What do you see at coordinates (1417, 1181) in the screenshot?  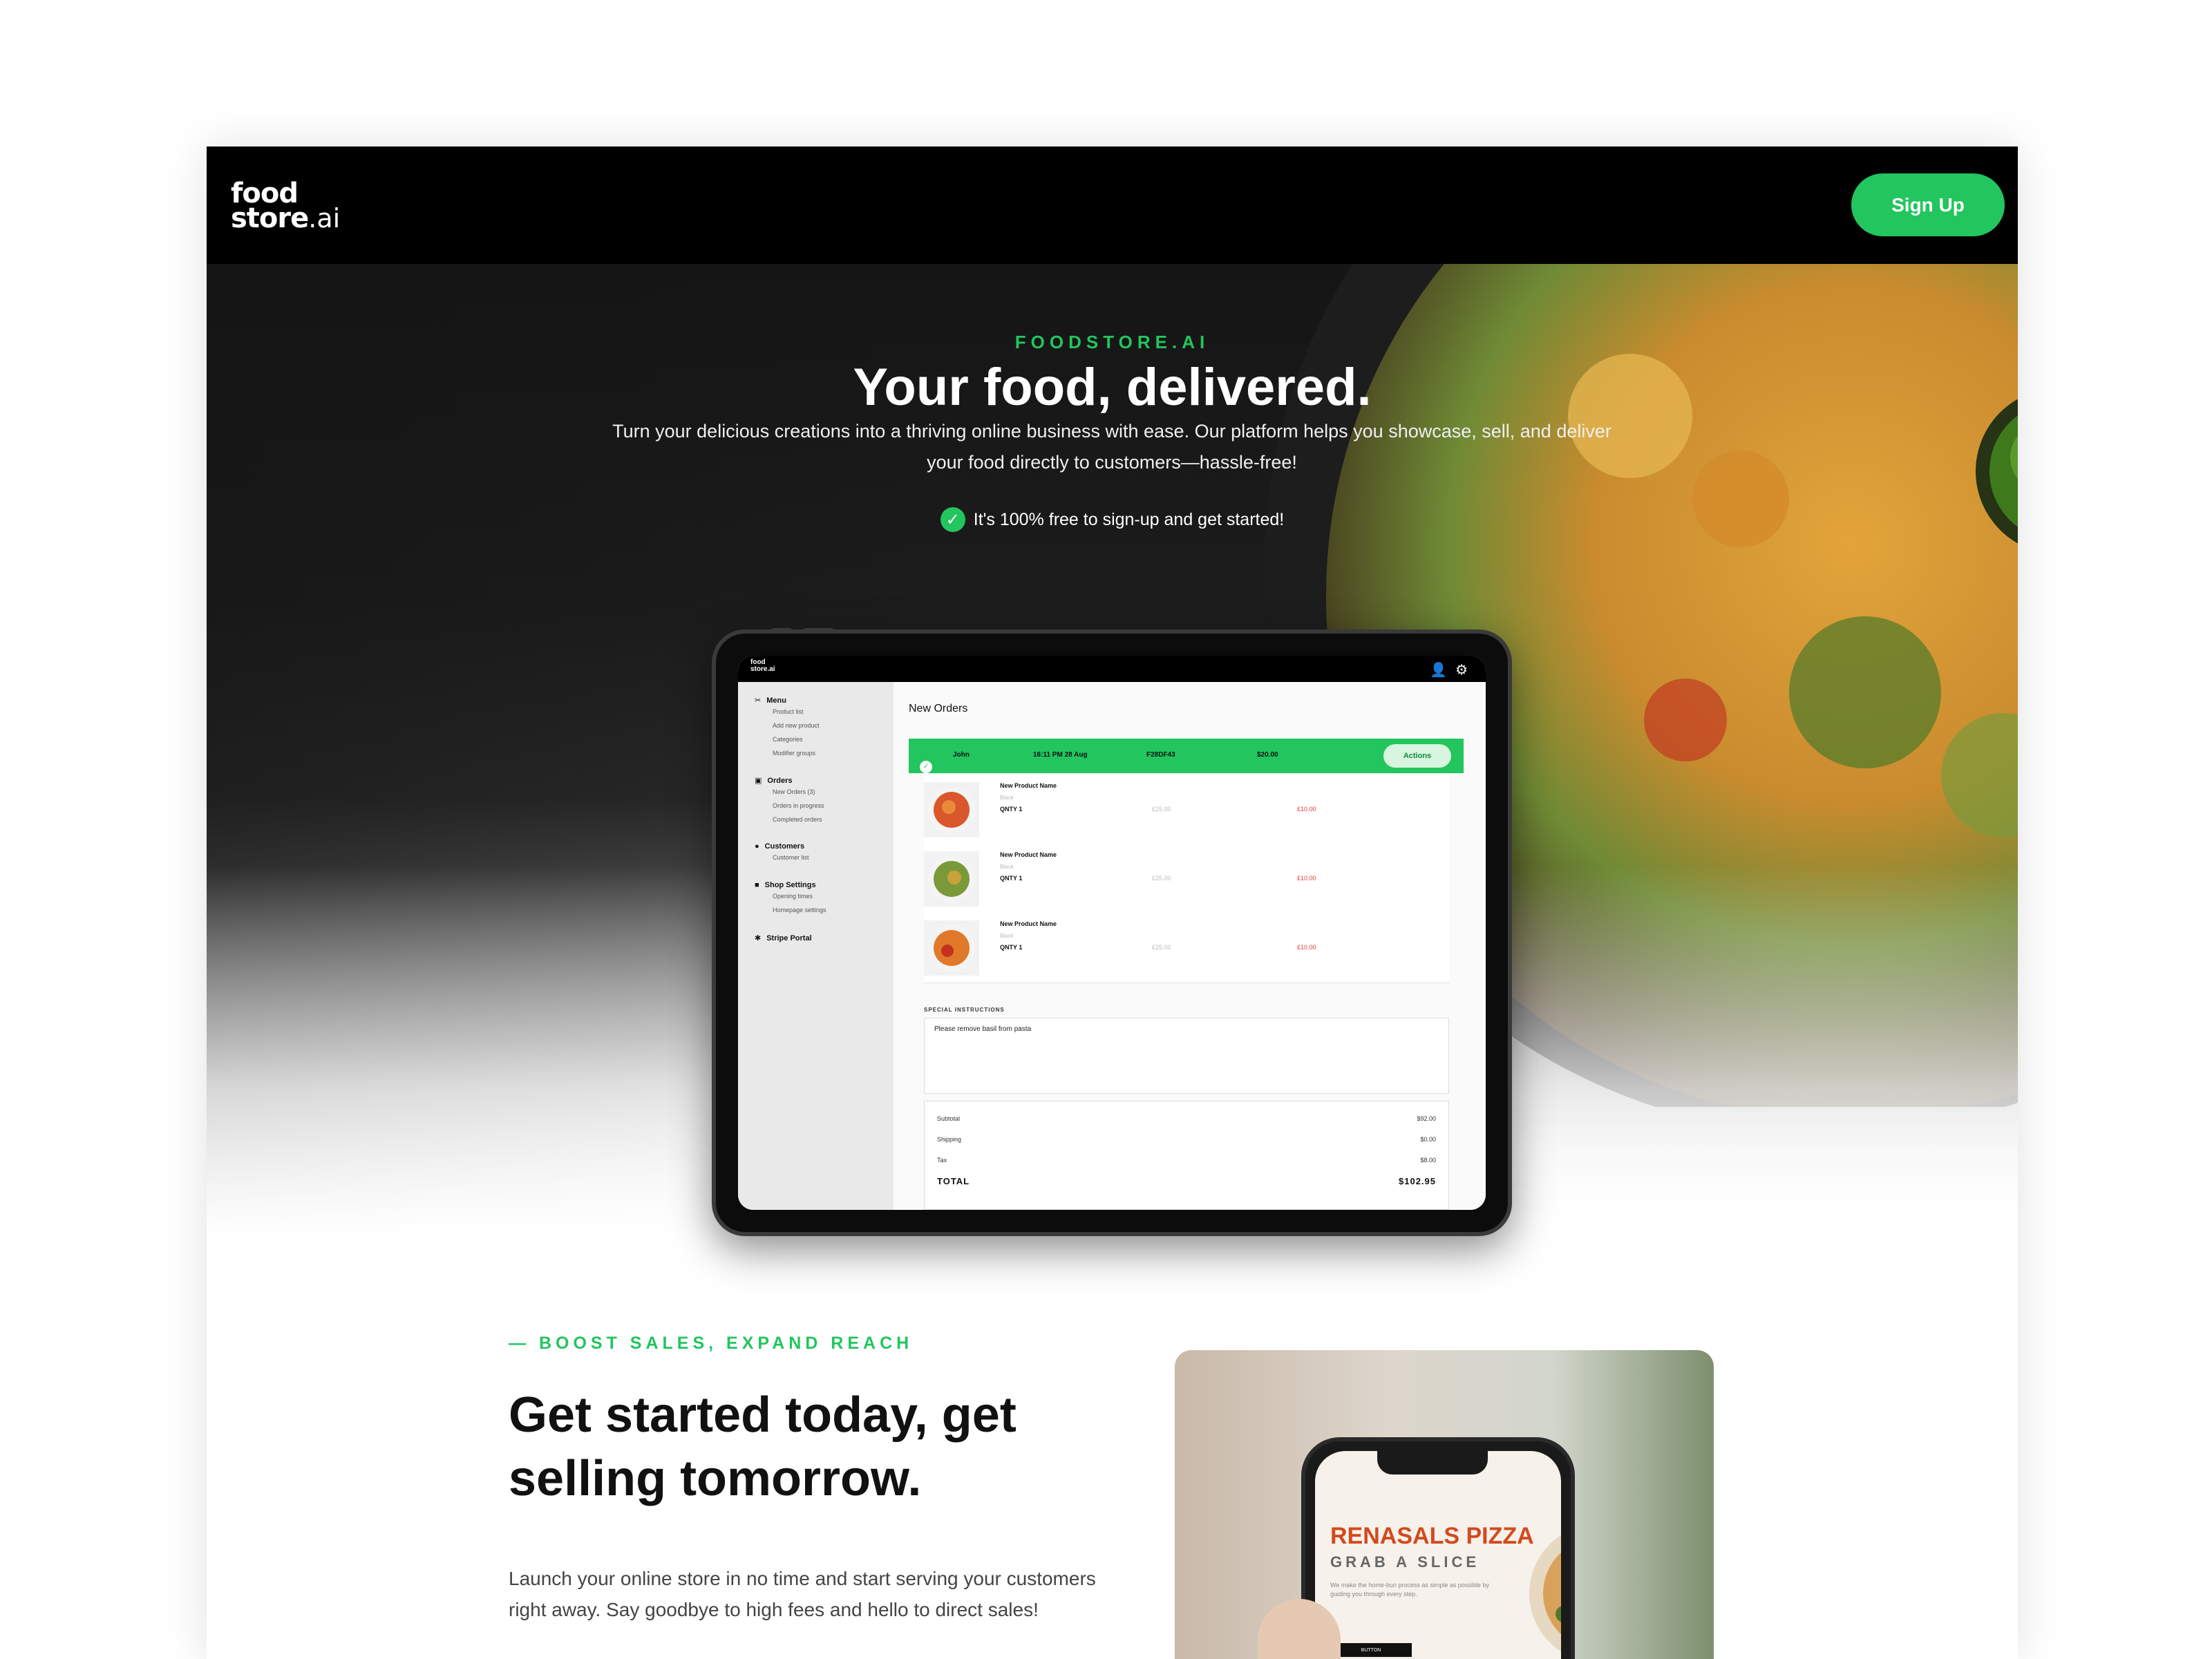 I see `total-value: $102.95` at bounding box center [1417, 1181].